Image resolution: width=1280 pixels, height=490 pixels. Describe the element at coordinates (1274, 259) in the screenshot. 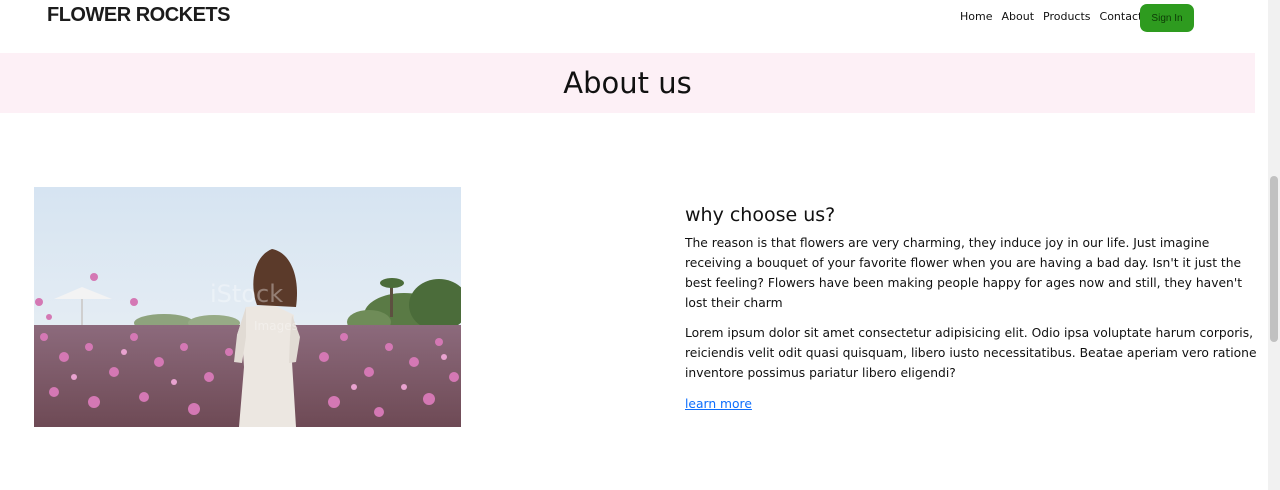

I see `scrollbar-thumb` at that location.